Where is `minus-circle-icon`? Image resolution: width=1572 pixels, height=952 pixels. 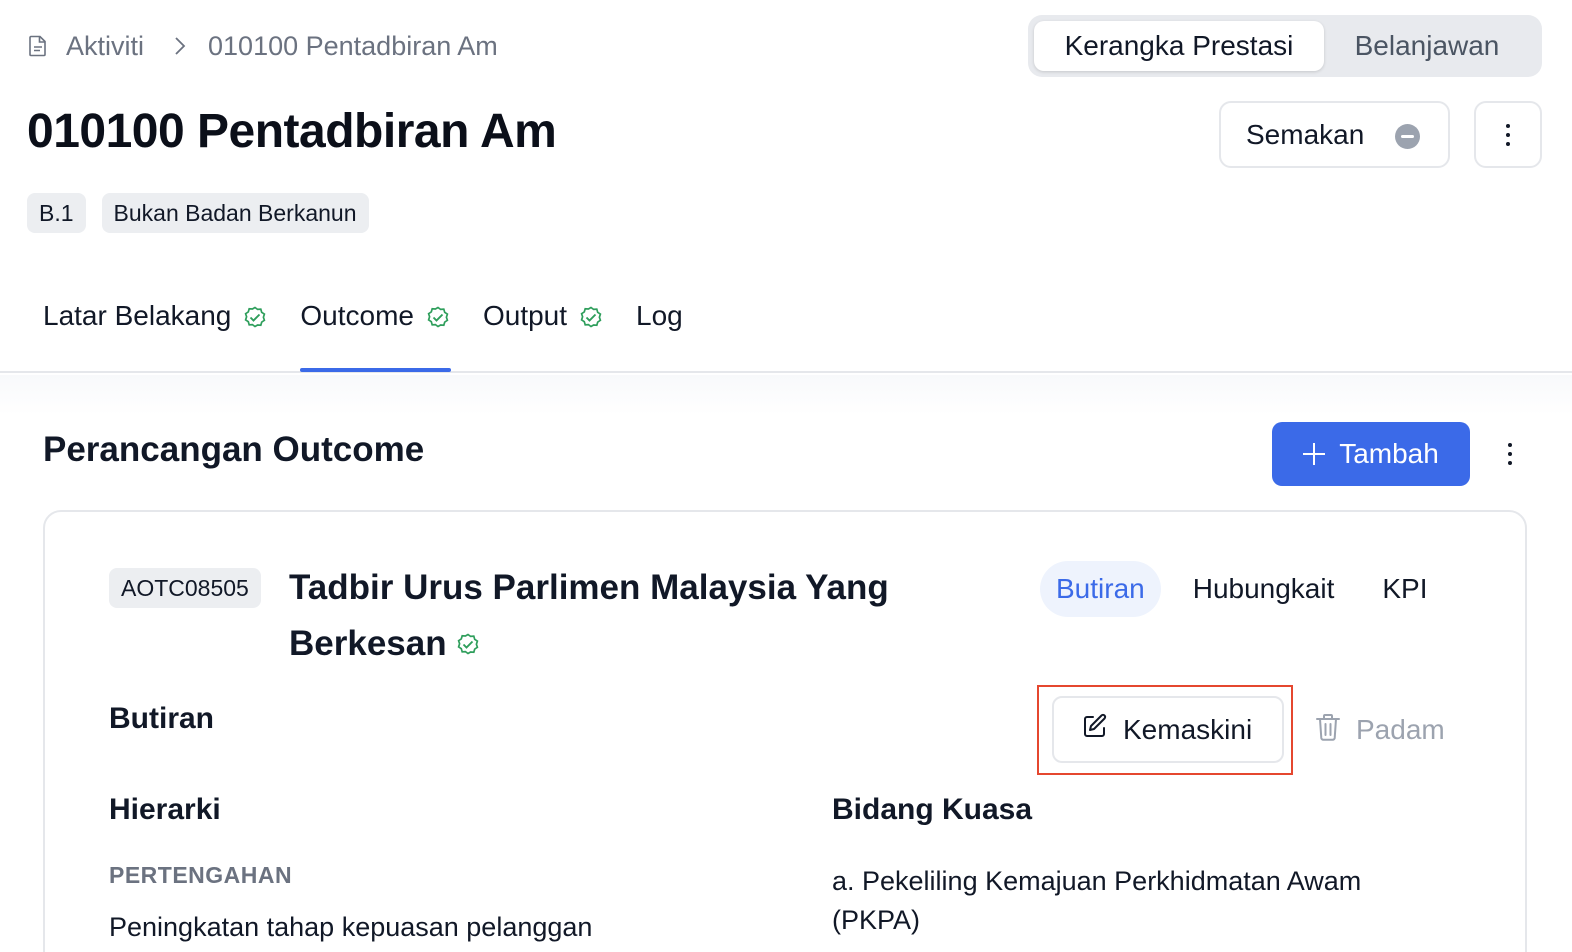 minus-circle-icon is located at coordinates (1407, 136).